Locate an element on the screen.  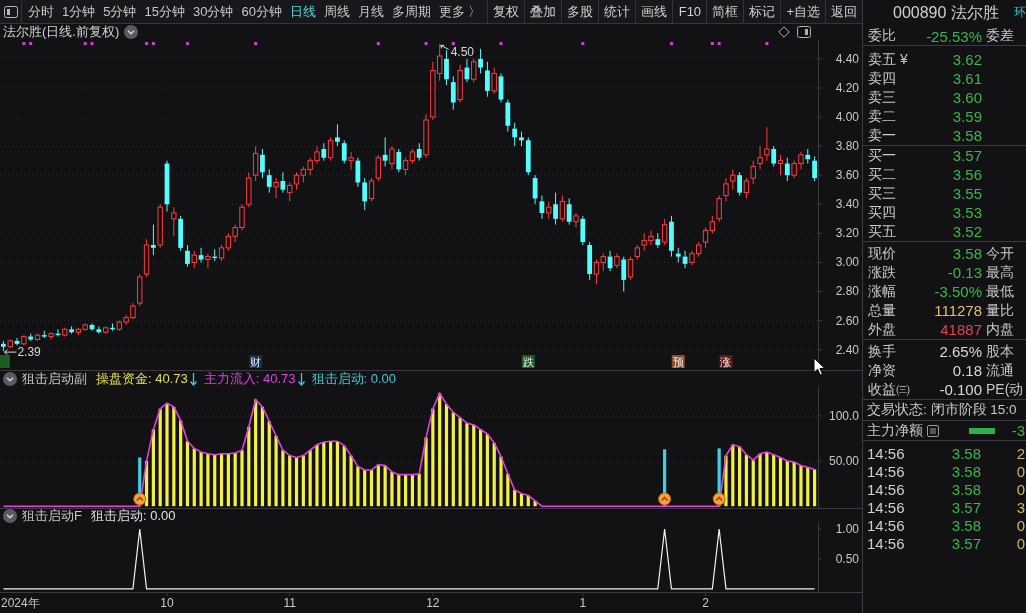
event-tag: 跌 is located at coordinates (528, 361).